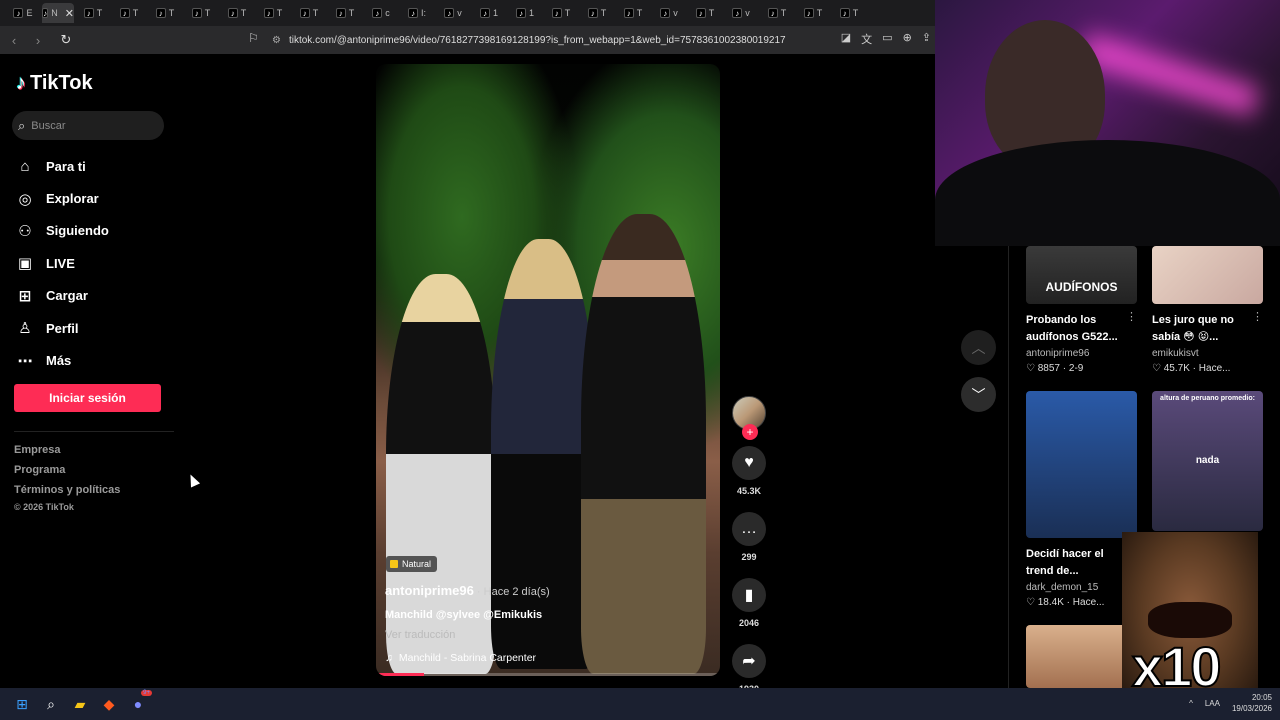 The image size is (1280, 720). Describe the element at coordinates (978, 347) in the screenshot. I see `previous-video-button: ︿` at that location.